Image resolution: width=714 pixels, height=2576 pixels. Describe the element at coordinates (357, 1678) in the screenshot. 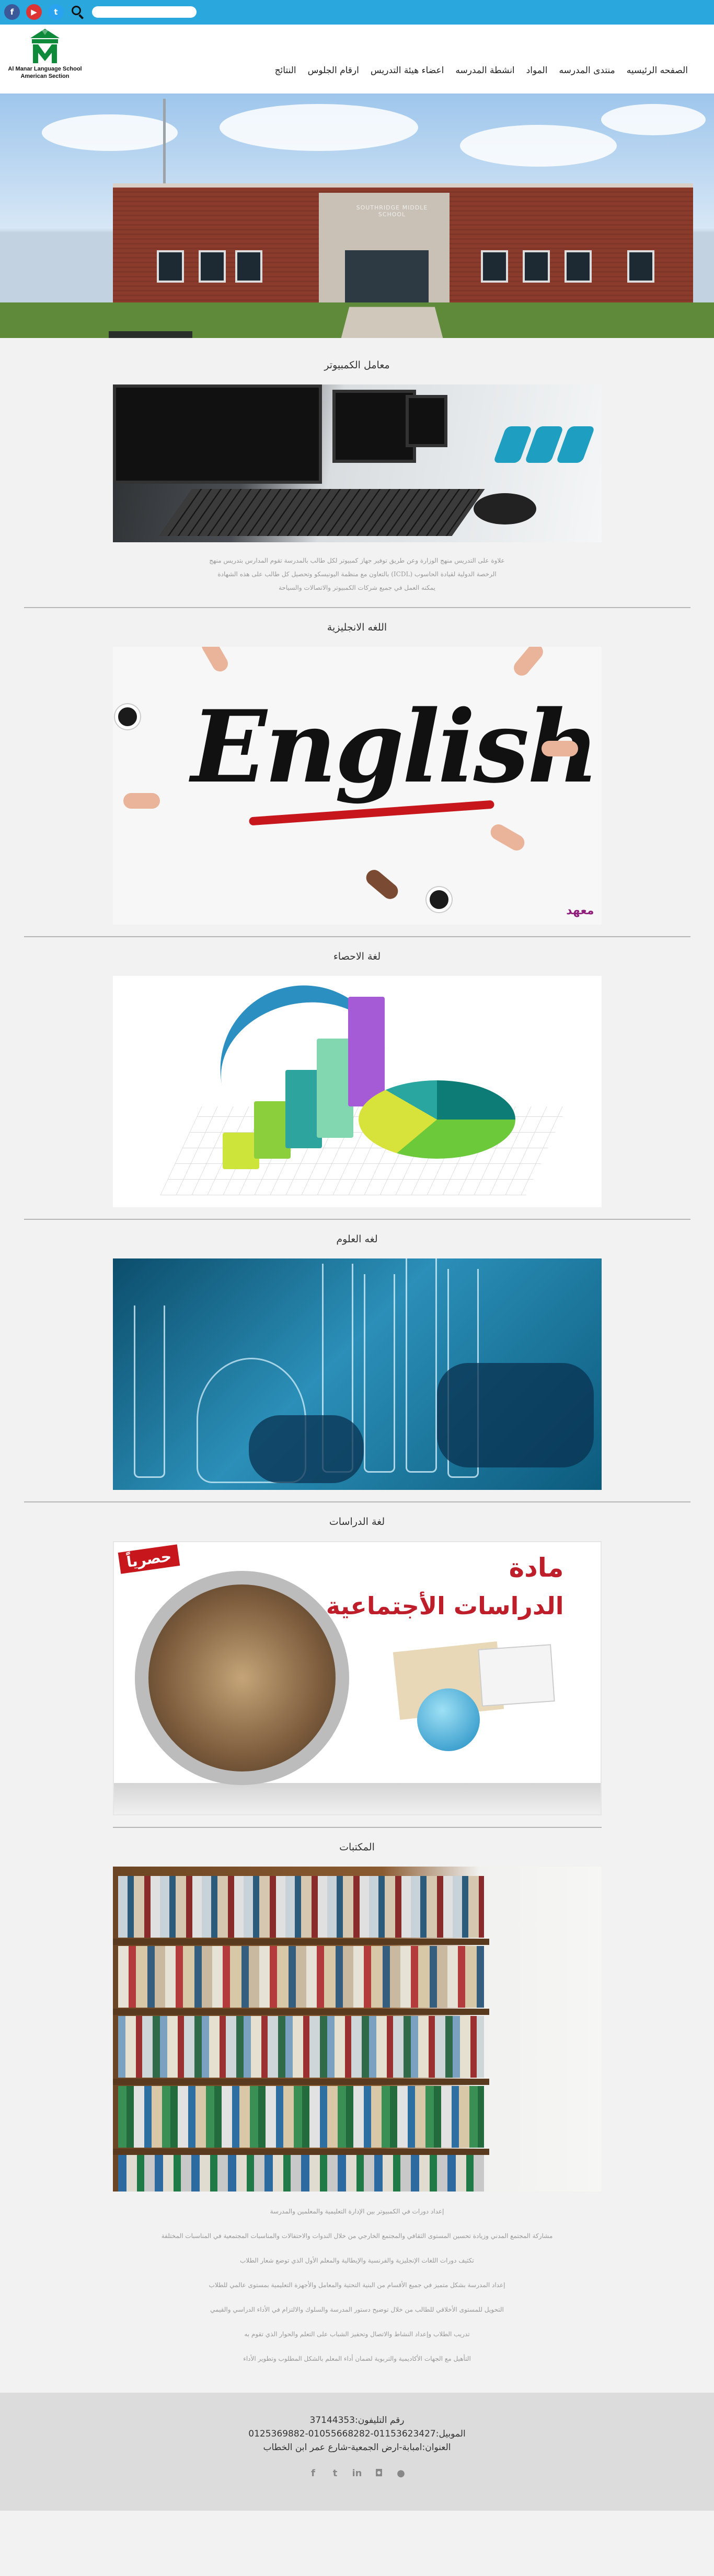

I see `social-studies-image: حصرياً مادة الدراسات الأجتماعية` at that location.